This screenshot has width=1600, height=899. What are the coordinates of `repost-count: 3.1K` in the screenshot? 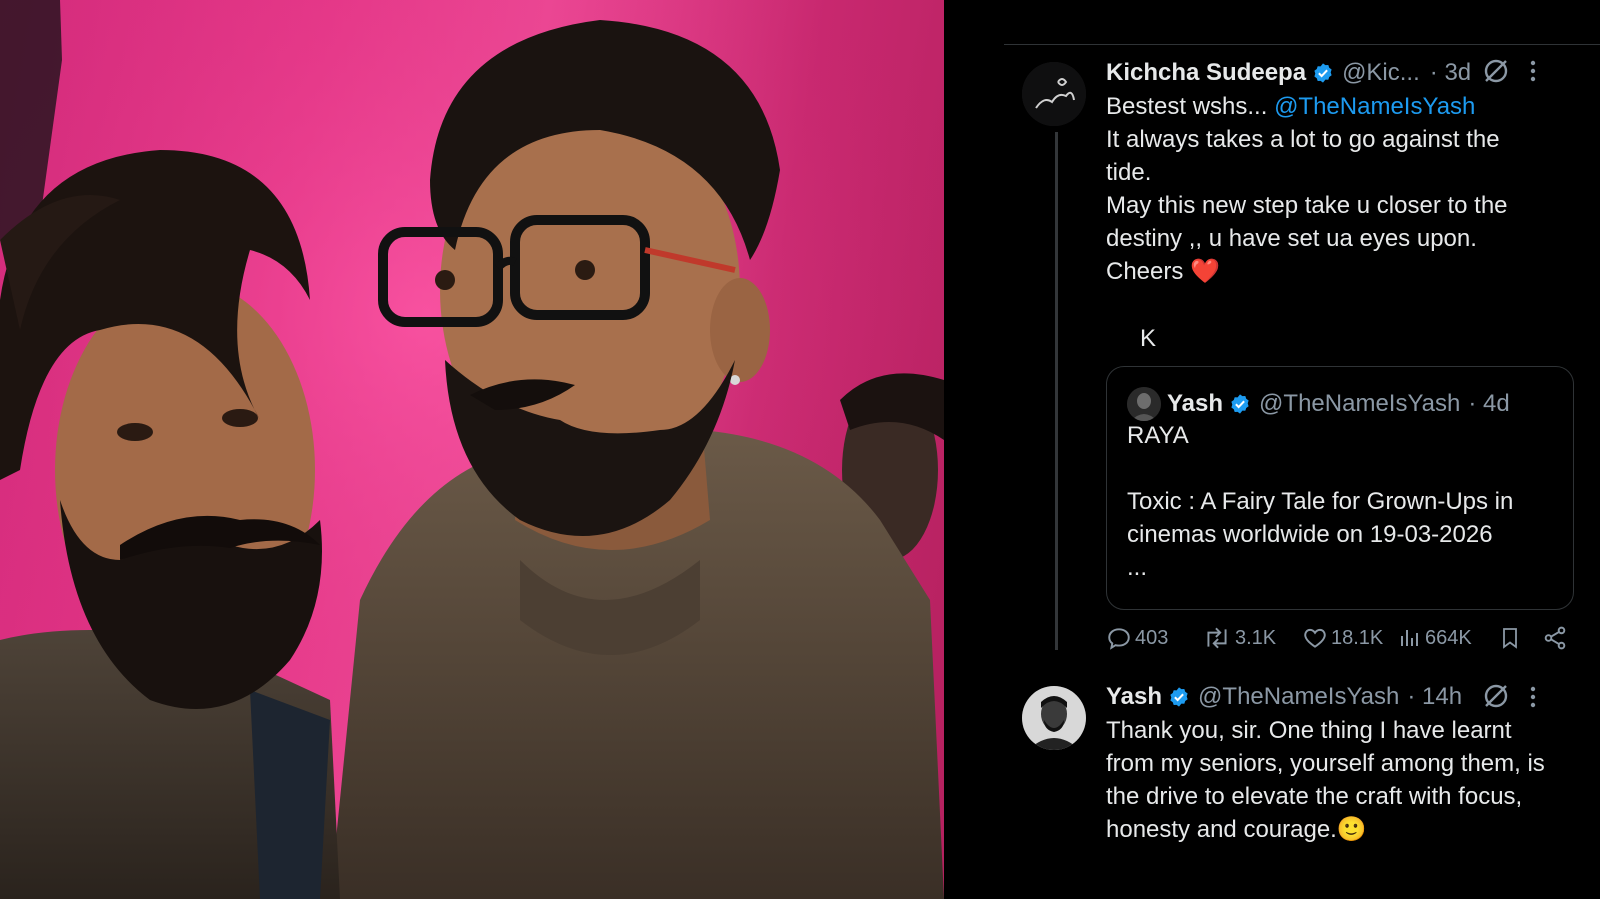 It's located at (1256, 637).